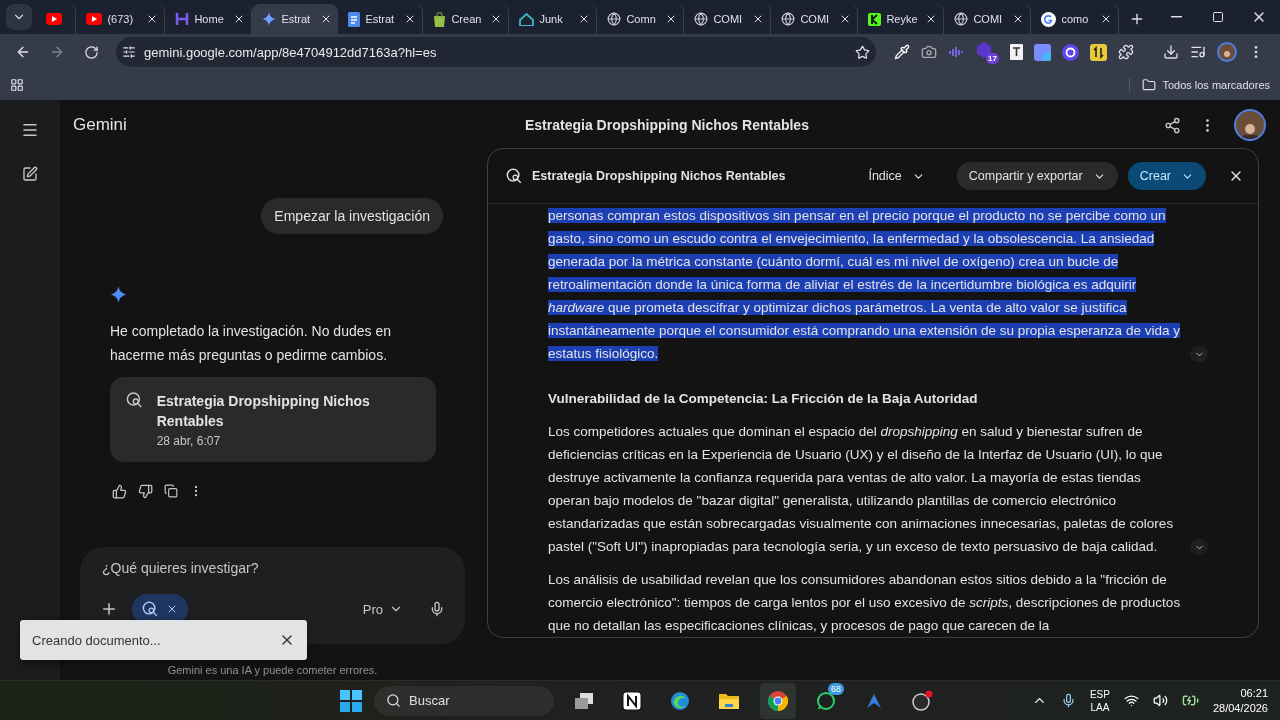 The image size is (1280, 720). I want to click on chrome-button, so click(778, 700).